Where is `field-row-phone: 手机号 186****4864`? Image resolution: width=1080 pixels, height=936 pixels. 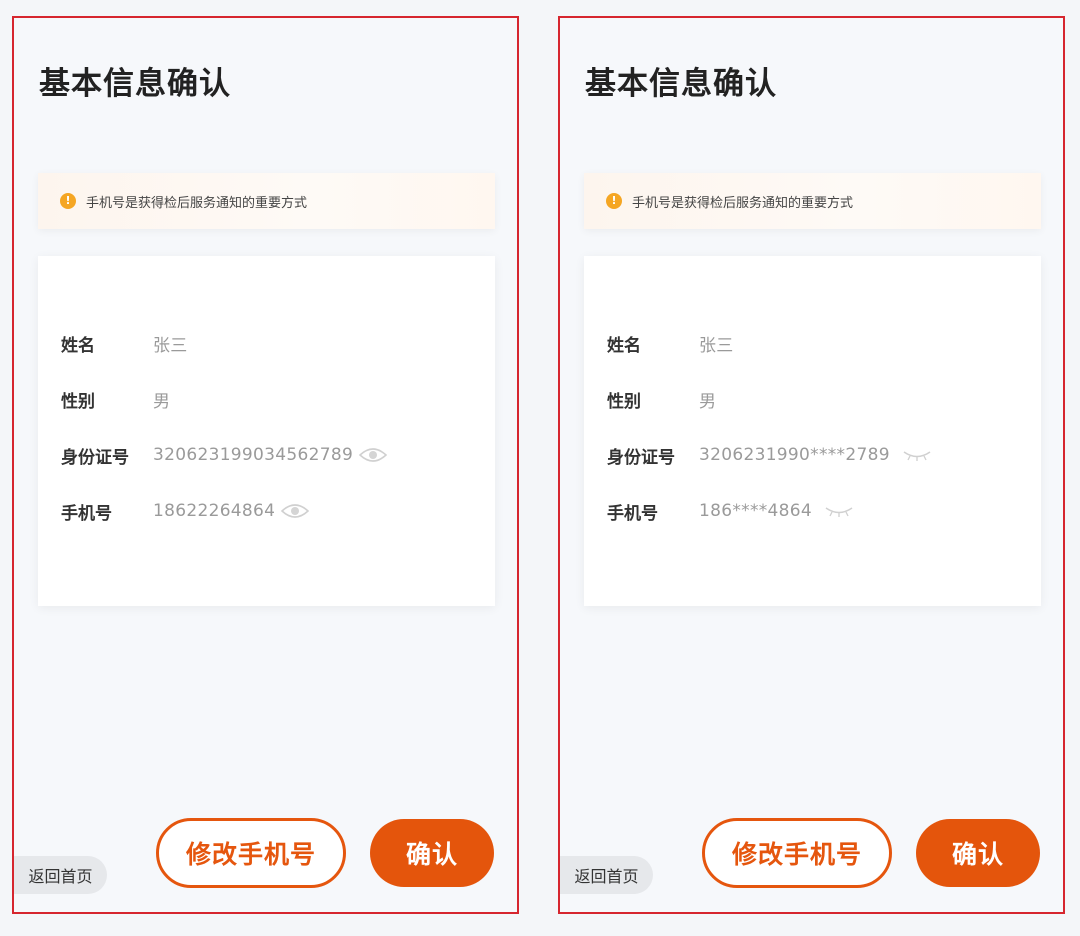
field-row-phone: 手机号 186****4864 is located at coordinates (730, 511).